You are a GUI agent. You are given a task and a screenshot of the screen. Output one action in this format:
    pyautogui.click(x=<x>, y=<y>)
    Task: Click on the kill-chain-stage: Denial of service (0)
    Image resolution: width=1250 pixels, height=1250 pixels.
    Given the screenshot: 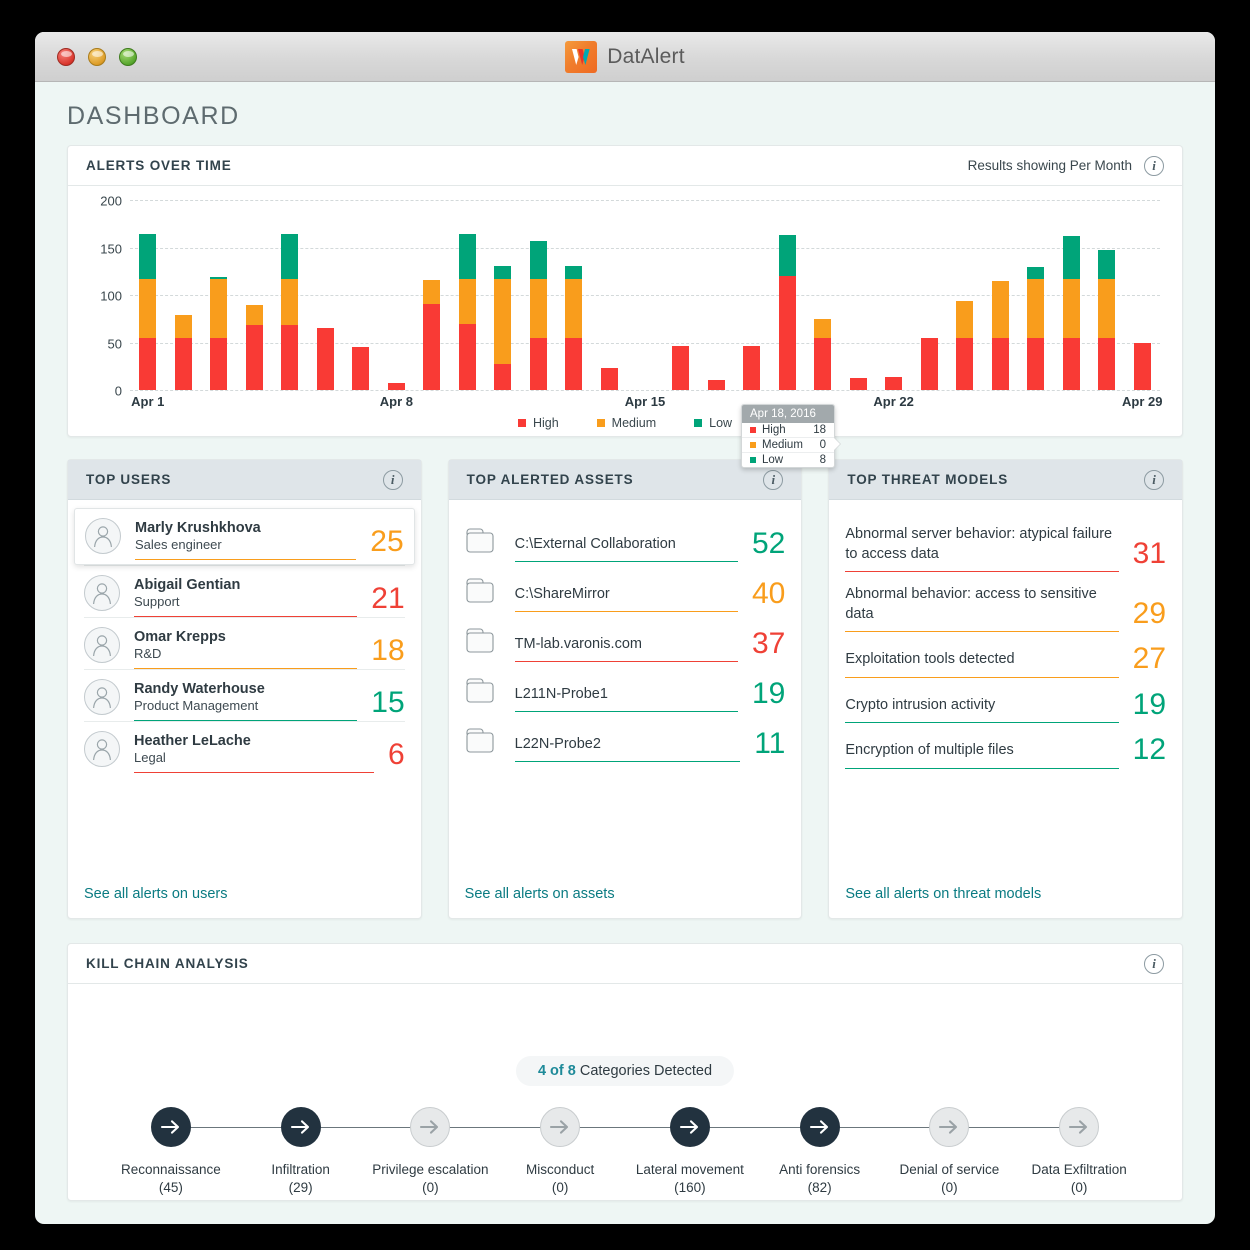 What is the action you would take?
    pyautogui.click(x=982, y=1148)
    